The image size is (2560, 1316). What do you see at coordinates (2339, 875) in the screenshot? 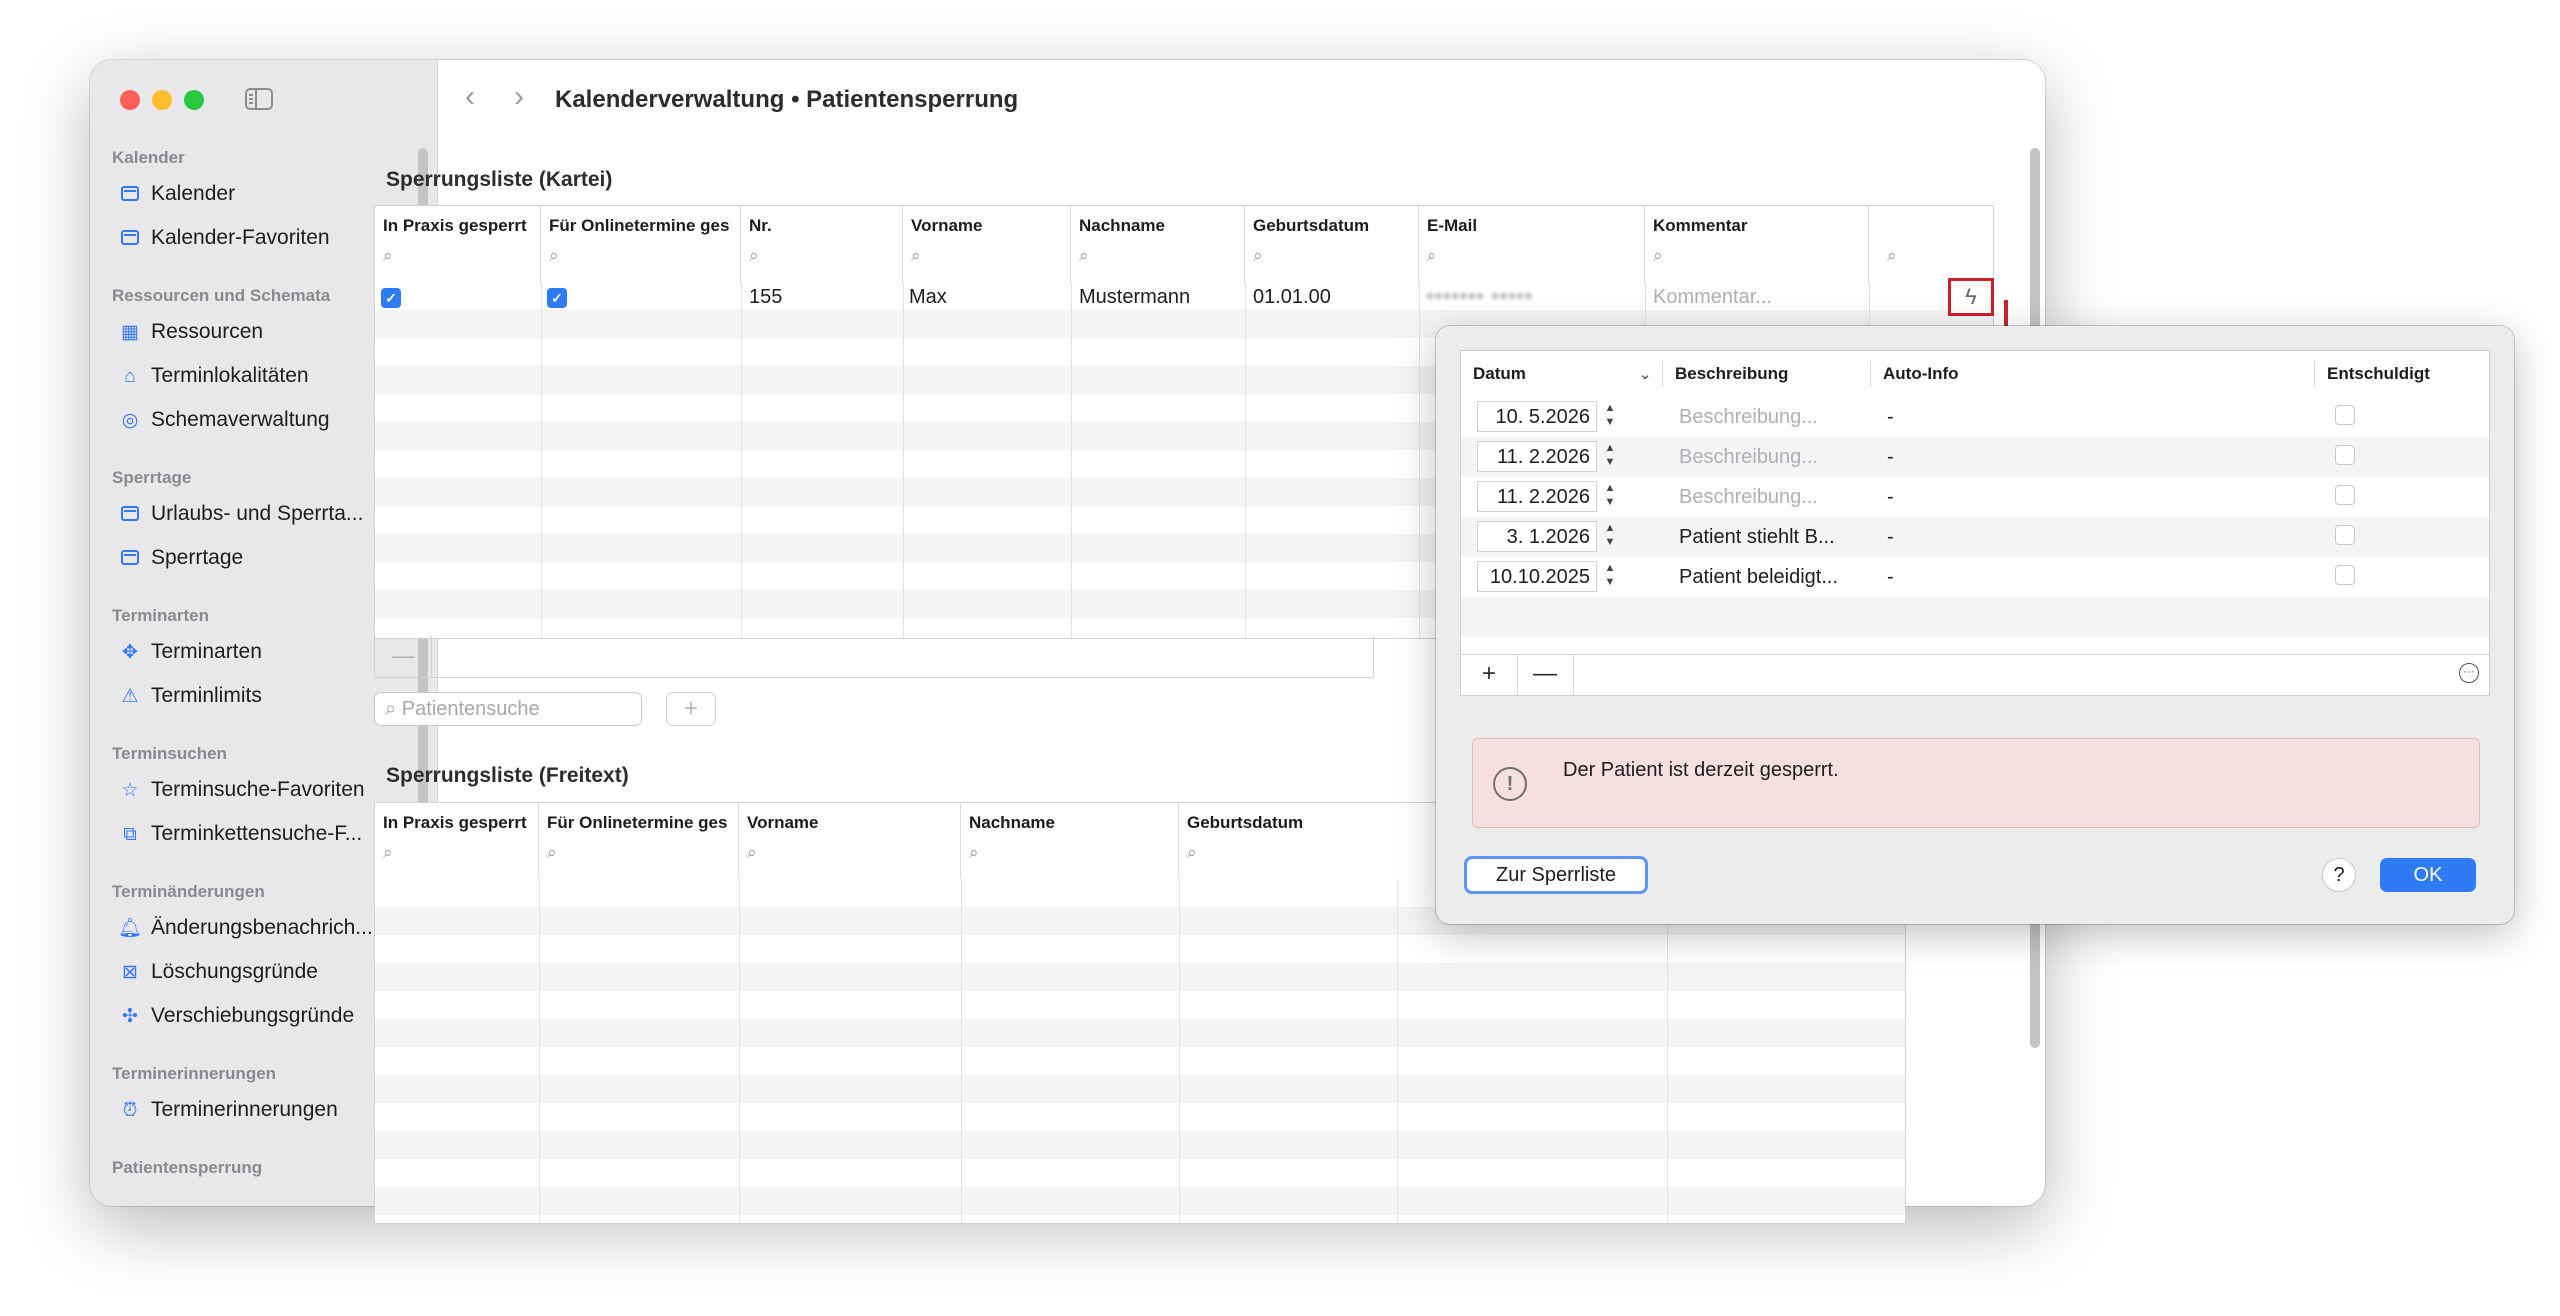
I see `help-button: ?` at bounding box center [2339, 875].